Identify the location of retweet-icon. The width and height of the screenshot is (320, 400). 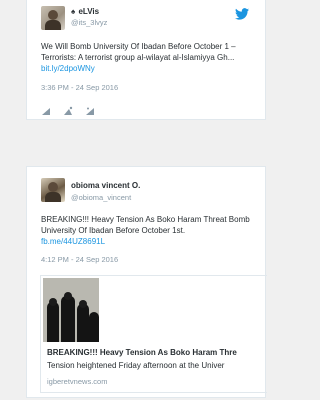
(68, 109).